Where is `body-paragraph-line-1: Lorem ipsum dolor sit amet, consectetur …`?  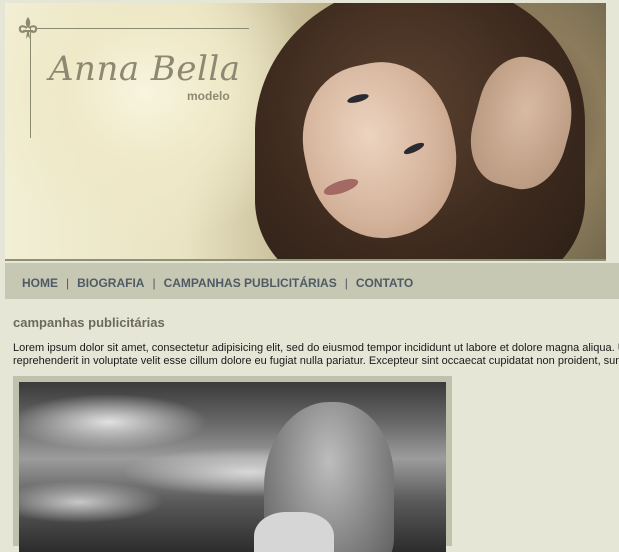 body-paragraph-line-1: Lorem ipsum dolor sit amet, consectetur … is located at coordinates (316, 348).